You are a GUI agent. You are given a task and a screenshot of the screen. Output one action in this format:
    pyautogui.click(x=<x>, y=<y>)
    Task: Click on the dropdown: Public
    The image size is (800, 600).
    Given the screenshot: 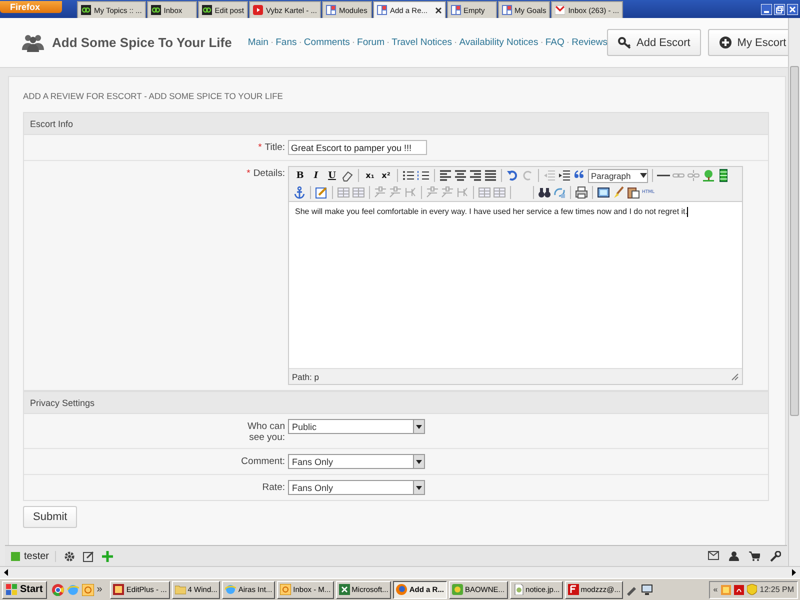 What is the action you would take?
    pyautogui.click(x=356, y=426)
    